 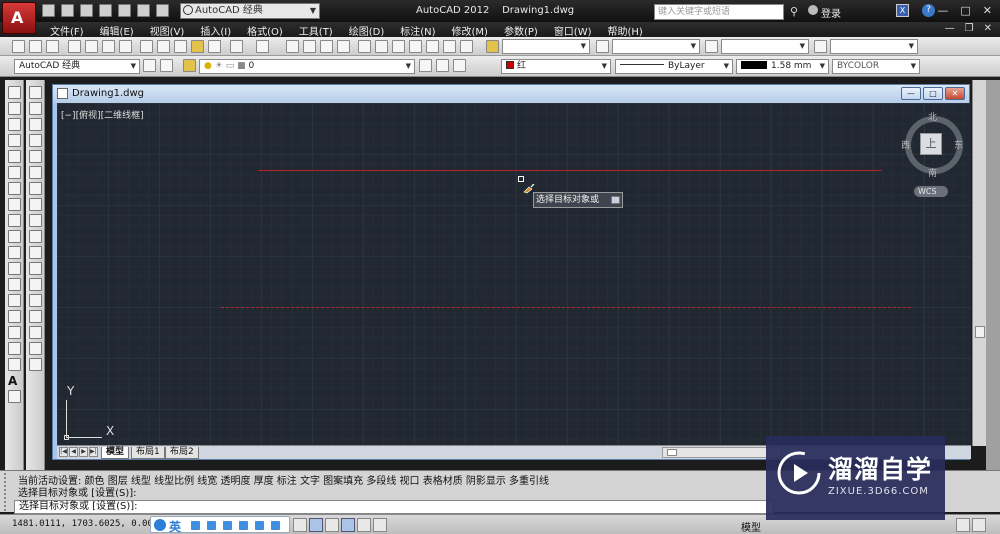 What do you see at coordinates (35, 348) in the screenshot?
I see `blend-curves-icon` at bounding box center [35, 348].